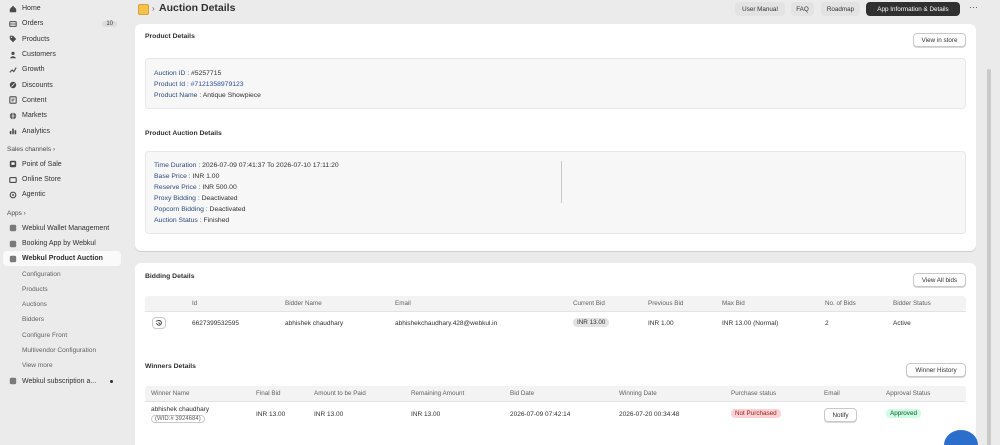  What do you see at coordinates (63, 100) in the screenshot?
I see `sidebar-item-content: Content` at bounding box center [63, 100].